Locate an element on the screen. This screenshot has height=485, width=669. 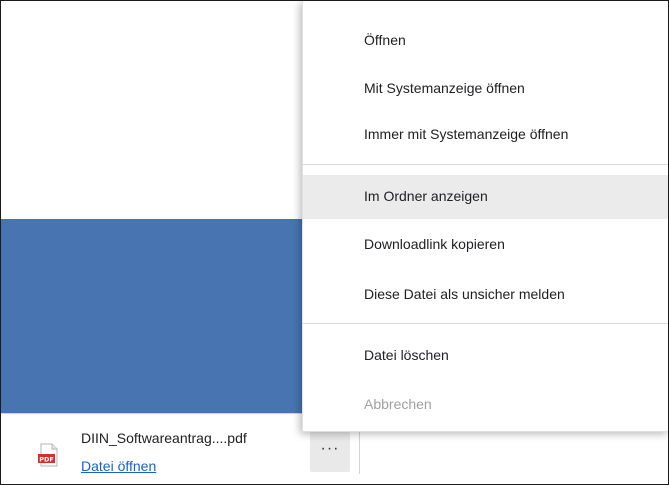
menu-item-open: Öffnen is located at coordinates (485, 41).